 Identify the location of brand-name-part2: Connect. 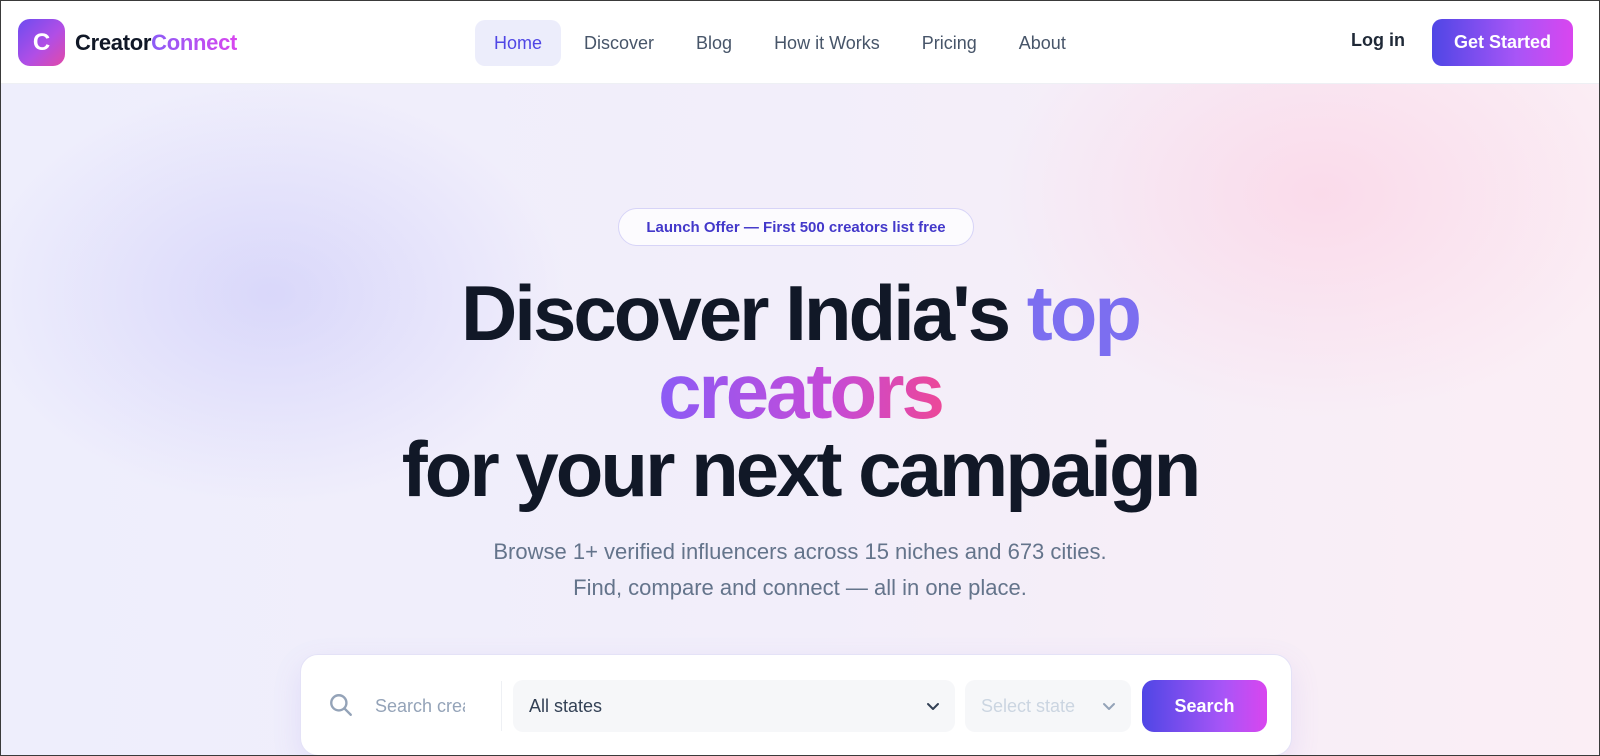
(194, 42).